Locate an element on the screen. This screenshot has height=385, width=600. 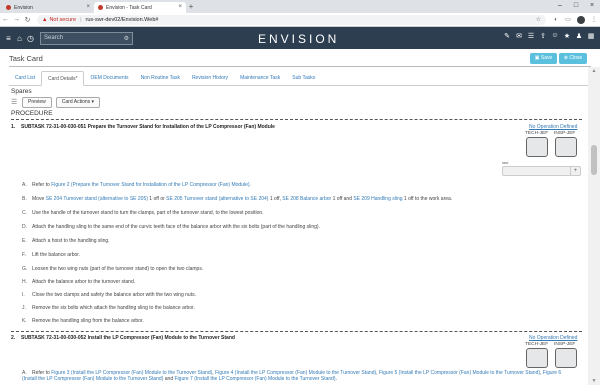
minimize-icon: – is located at coordinates (560, 6).